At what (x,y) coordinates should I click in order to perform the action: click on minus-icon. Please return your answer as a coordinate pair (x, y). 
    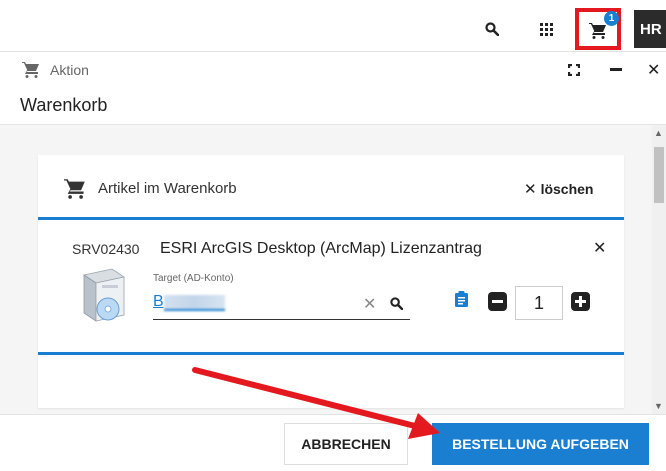
    Looking at the image, I should click on (497, 301).